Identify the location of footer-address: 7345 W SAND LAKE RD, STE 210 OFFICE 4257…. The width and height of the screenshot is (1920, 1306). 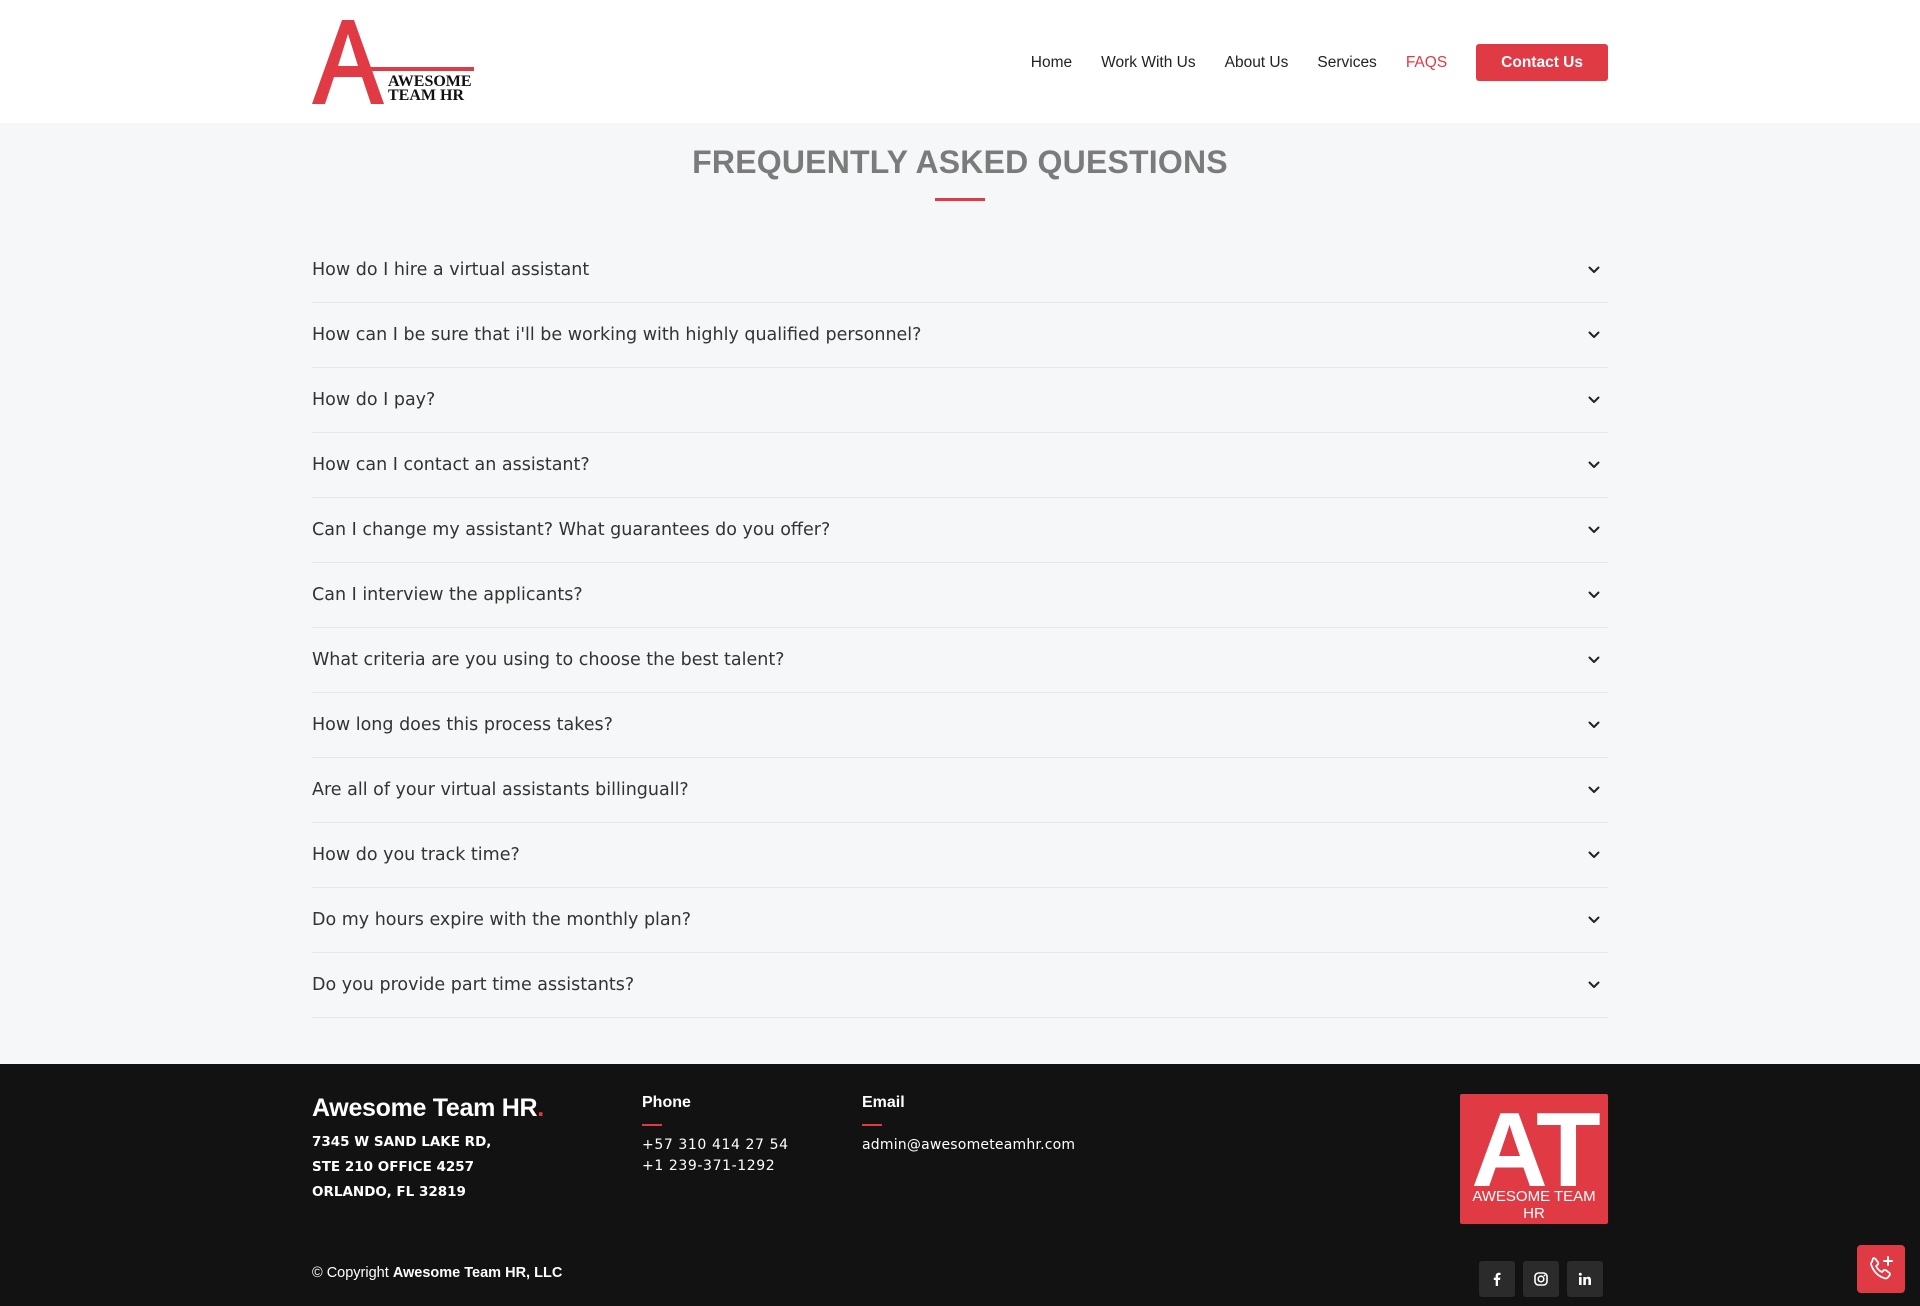
(401, 1167).